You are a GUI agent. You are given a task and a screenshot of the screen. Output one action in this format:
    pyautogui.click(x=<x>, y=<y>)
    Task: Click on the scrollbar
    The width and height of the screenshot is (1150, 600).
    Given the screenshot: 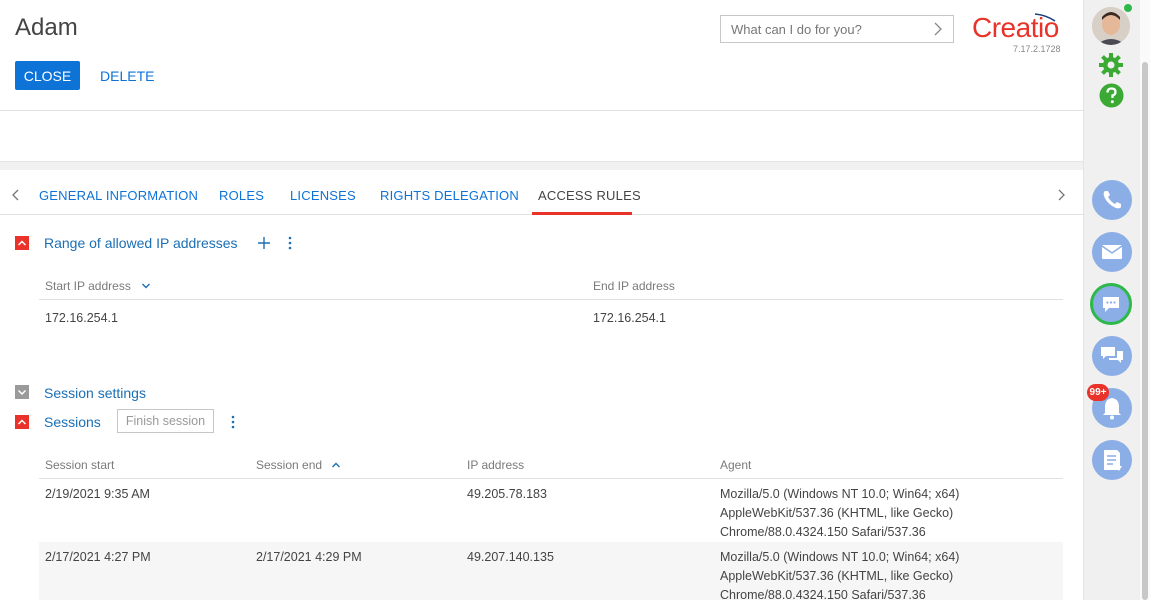 What is the action you would take?
    pyautogui.click(x=1145, y=300)
    